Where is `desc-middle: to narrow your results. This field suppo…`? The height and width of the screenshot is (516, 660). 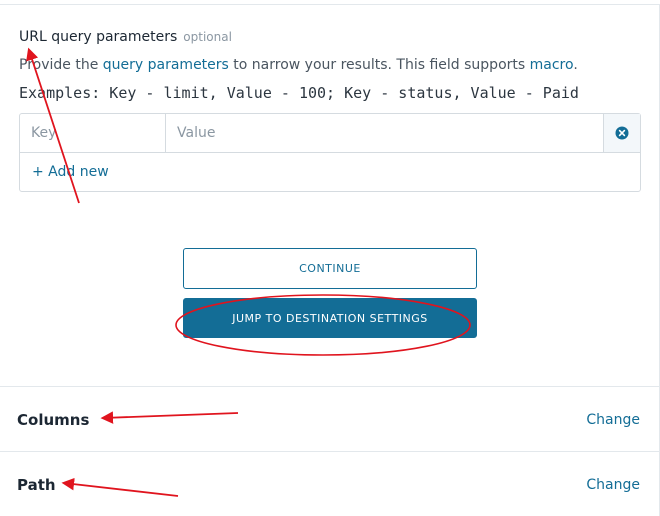
desc-middle: to narrow your results. This field suppo… is located at coordinates (379, 65).